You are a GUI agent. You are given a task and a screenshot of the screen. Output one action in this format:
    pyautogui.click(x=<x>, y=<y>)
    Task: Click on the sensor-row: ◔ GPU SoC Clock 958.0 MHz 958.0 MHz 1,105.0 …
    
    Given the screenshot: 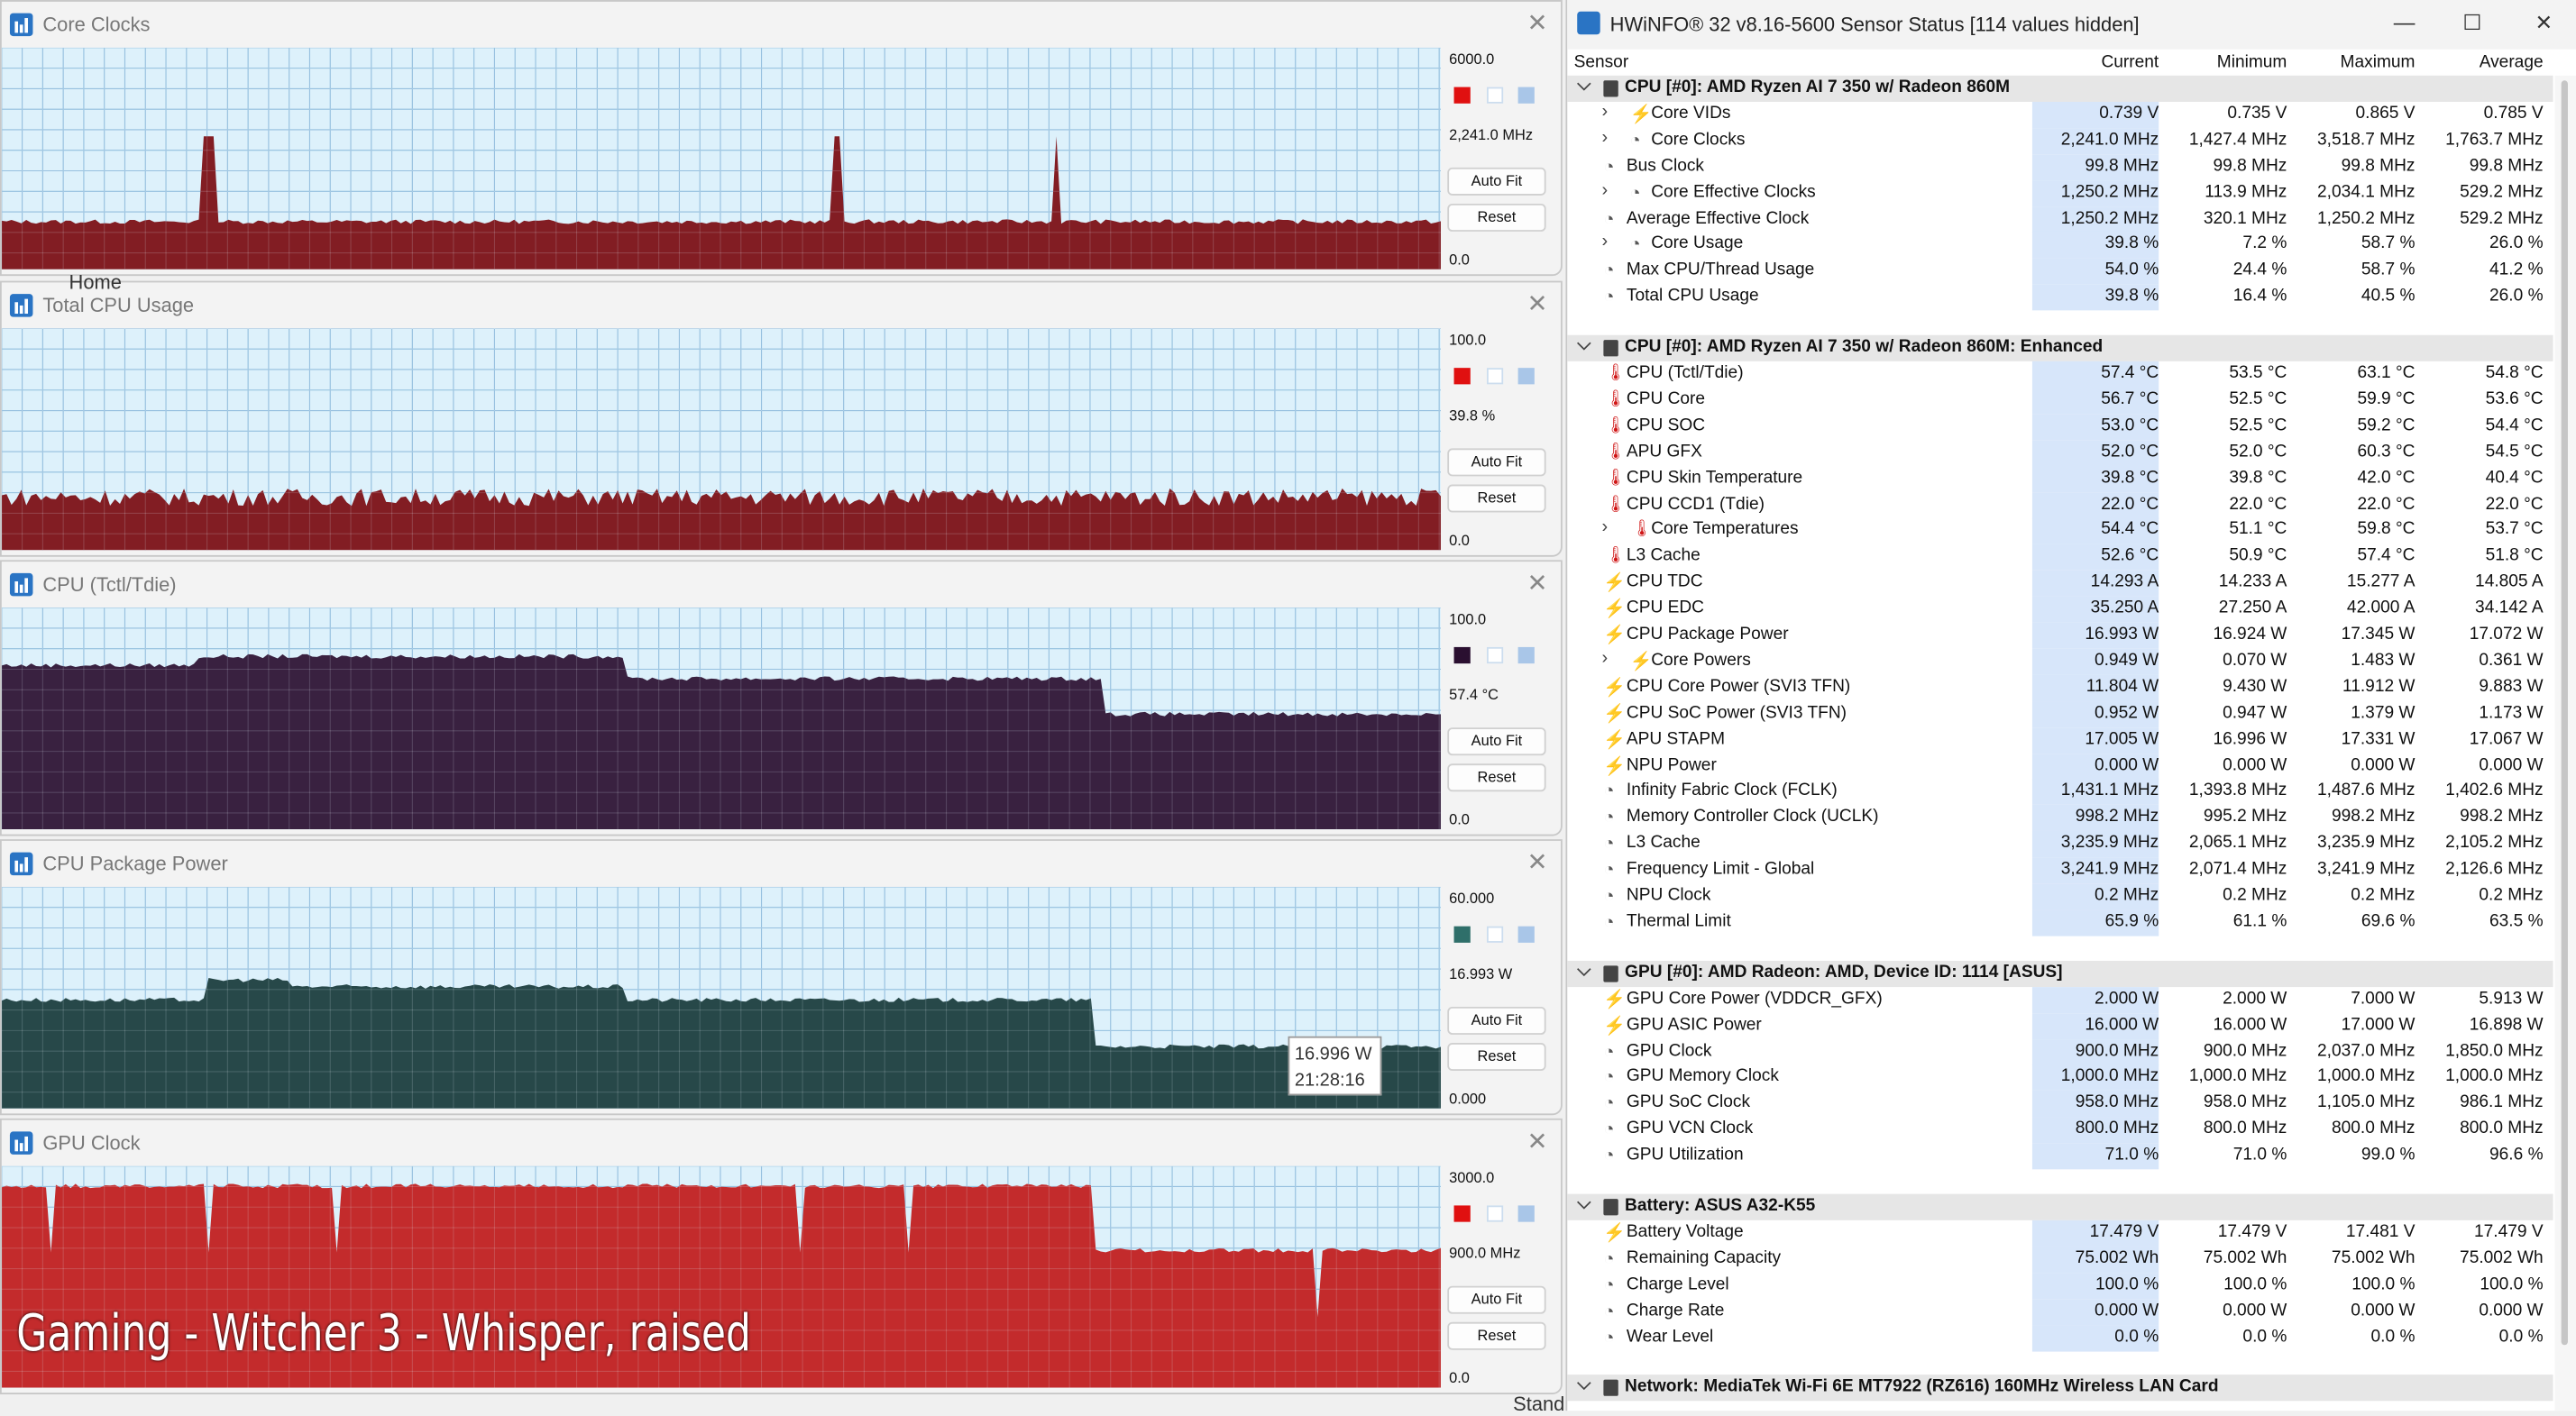 What is the action you would take?
    pyautogui.click(x=2060, y=1104)
    